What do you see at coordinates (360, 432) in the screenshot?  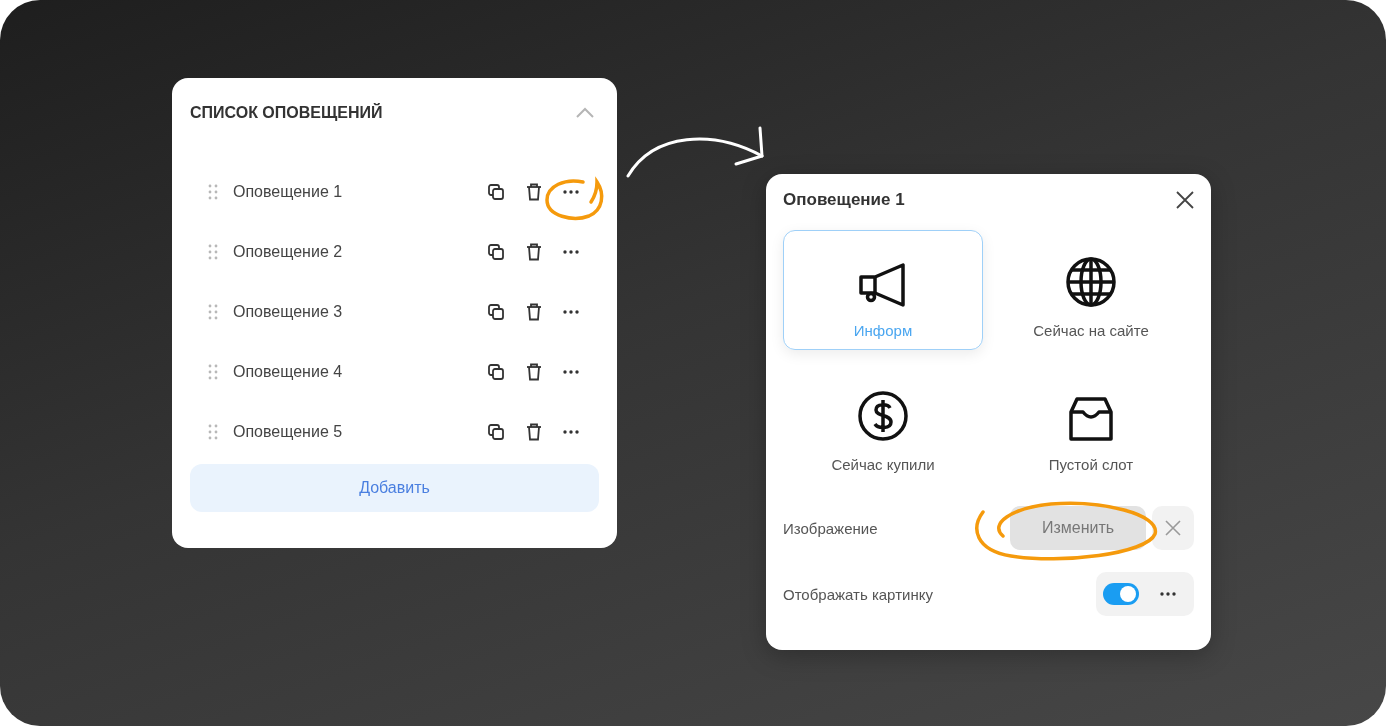 I see `notification-name: Оповещение 5` at bounding box center [360, 432].